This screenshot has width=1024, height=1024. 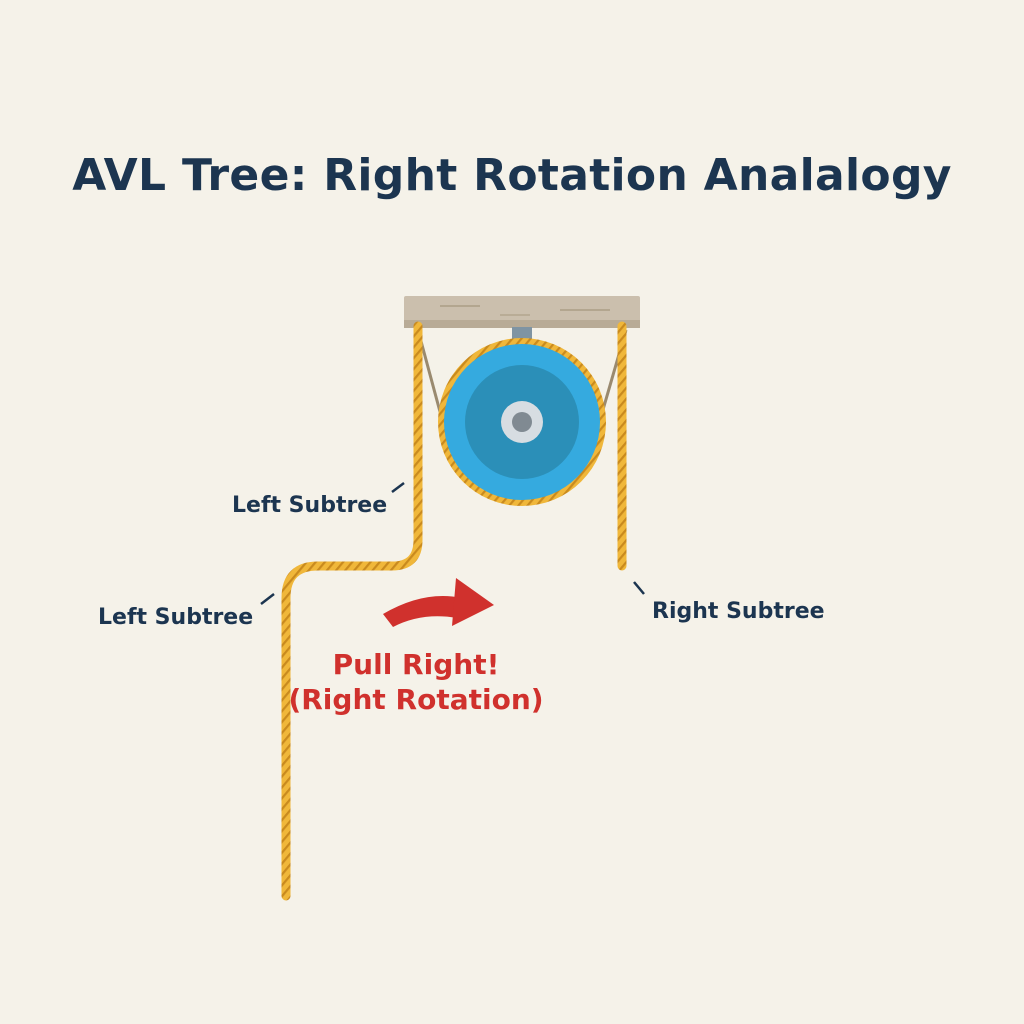 I want to click on right-rotation-text: (Right Rotation), so click(x=415, y=699).